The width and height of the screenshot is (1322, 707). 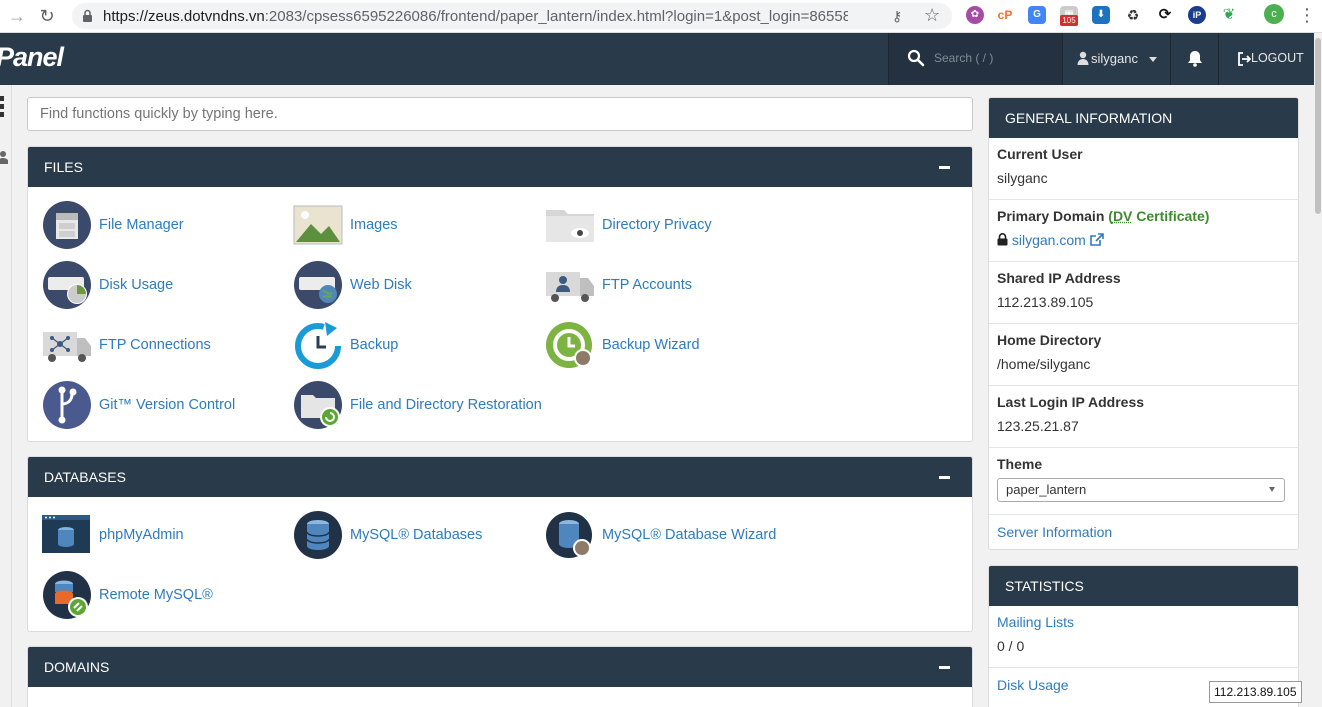 I want to click on directory-privacy-link: Directory Privacy, so click(x=670, y=225).